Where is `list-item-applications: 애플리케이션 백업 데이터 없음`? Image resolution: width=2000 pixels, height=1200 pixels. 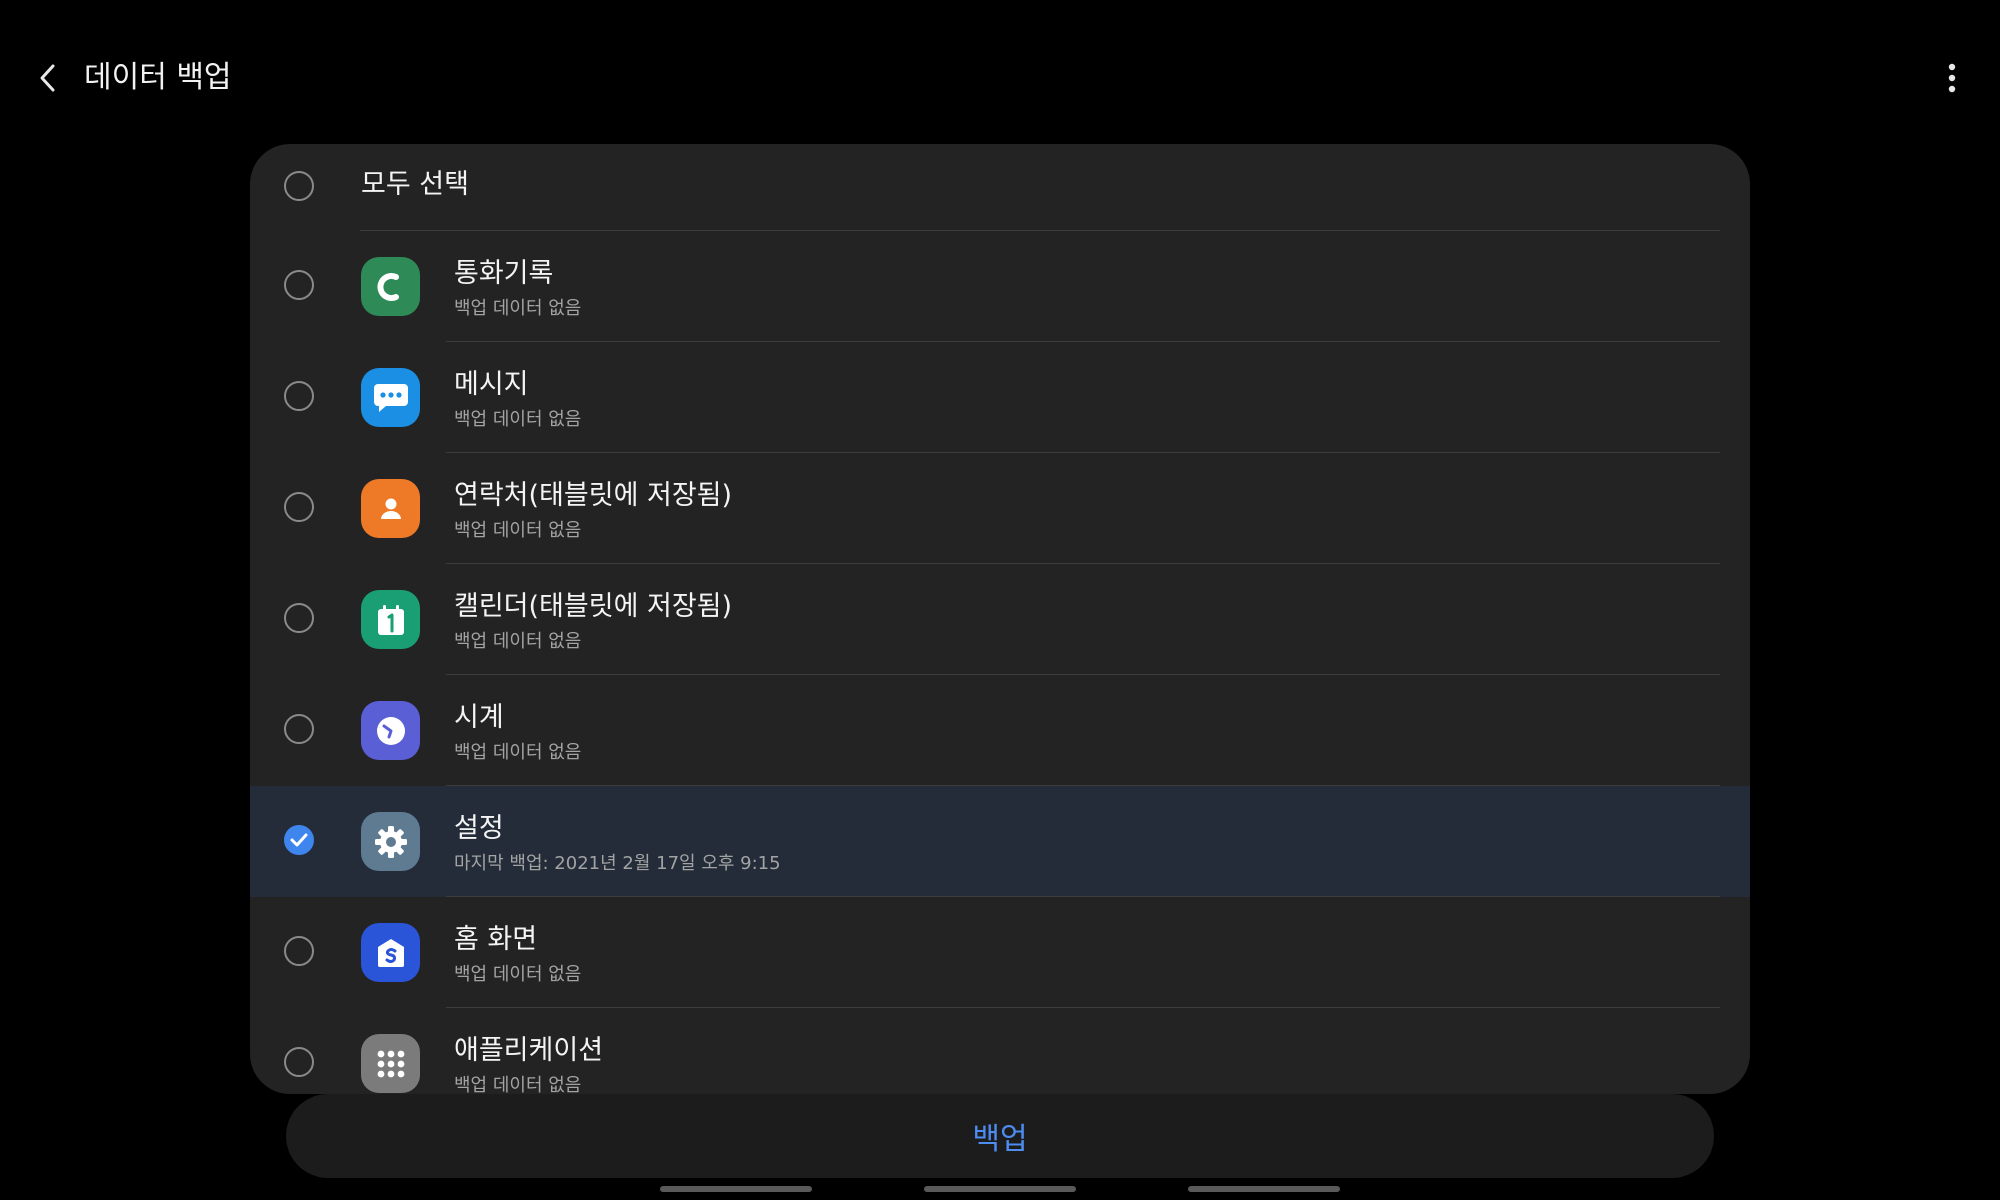 list-item-applications: 애플리케이션 백업 데이터 없음 is located at coordinates (1000, 1051).